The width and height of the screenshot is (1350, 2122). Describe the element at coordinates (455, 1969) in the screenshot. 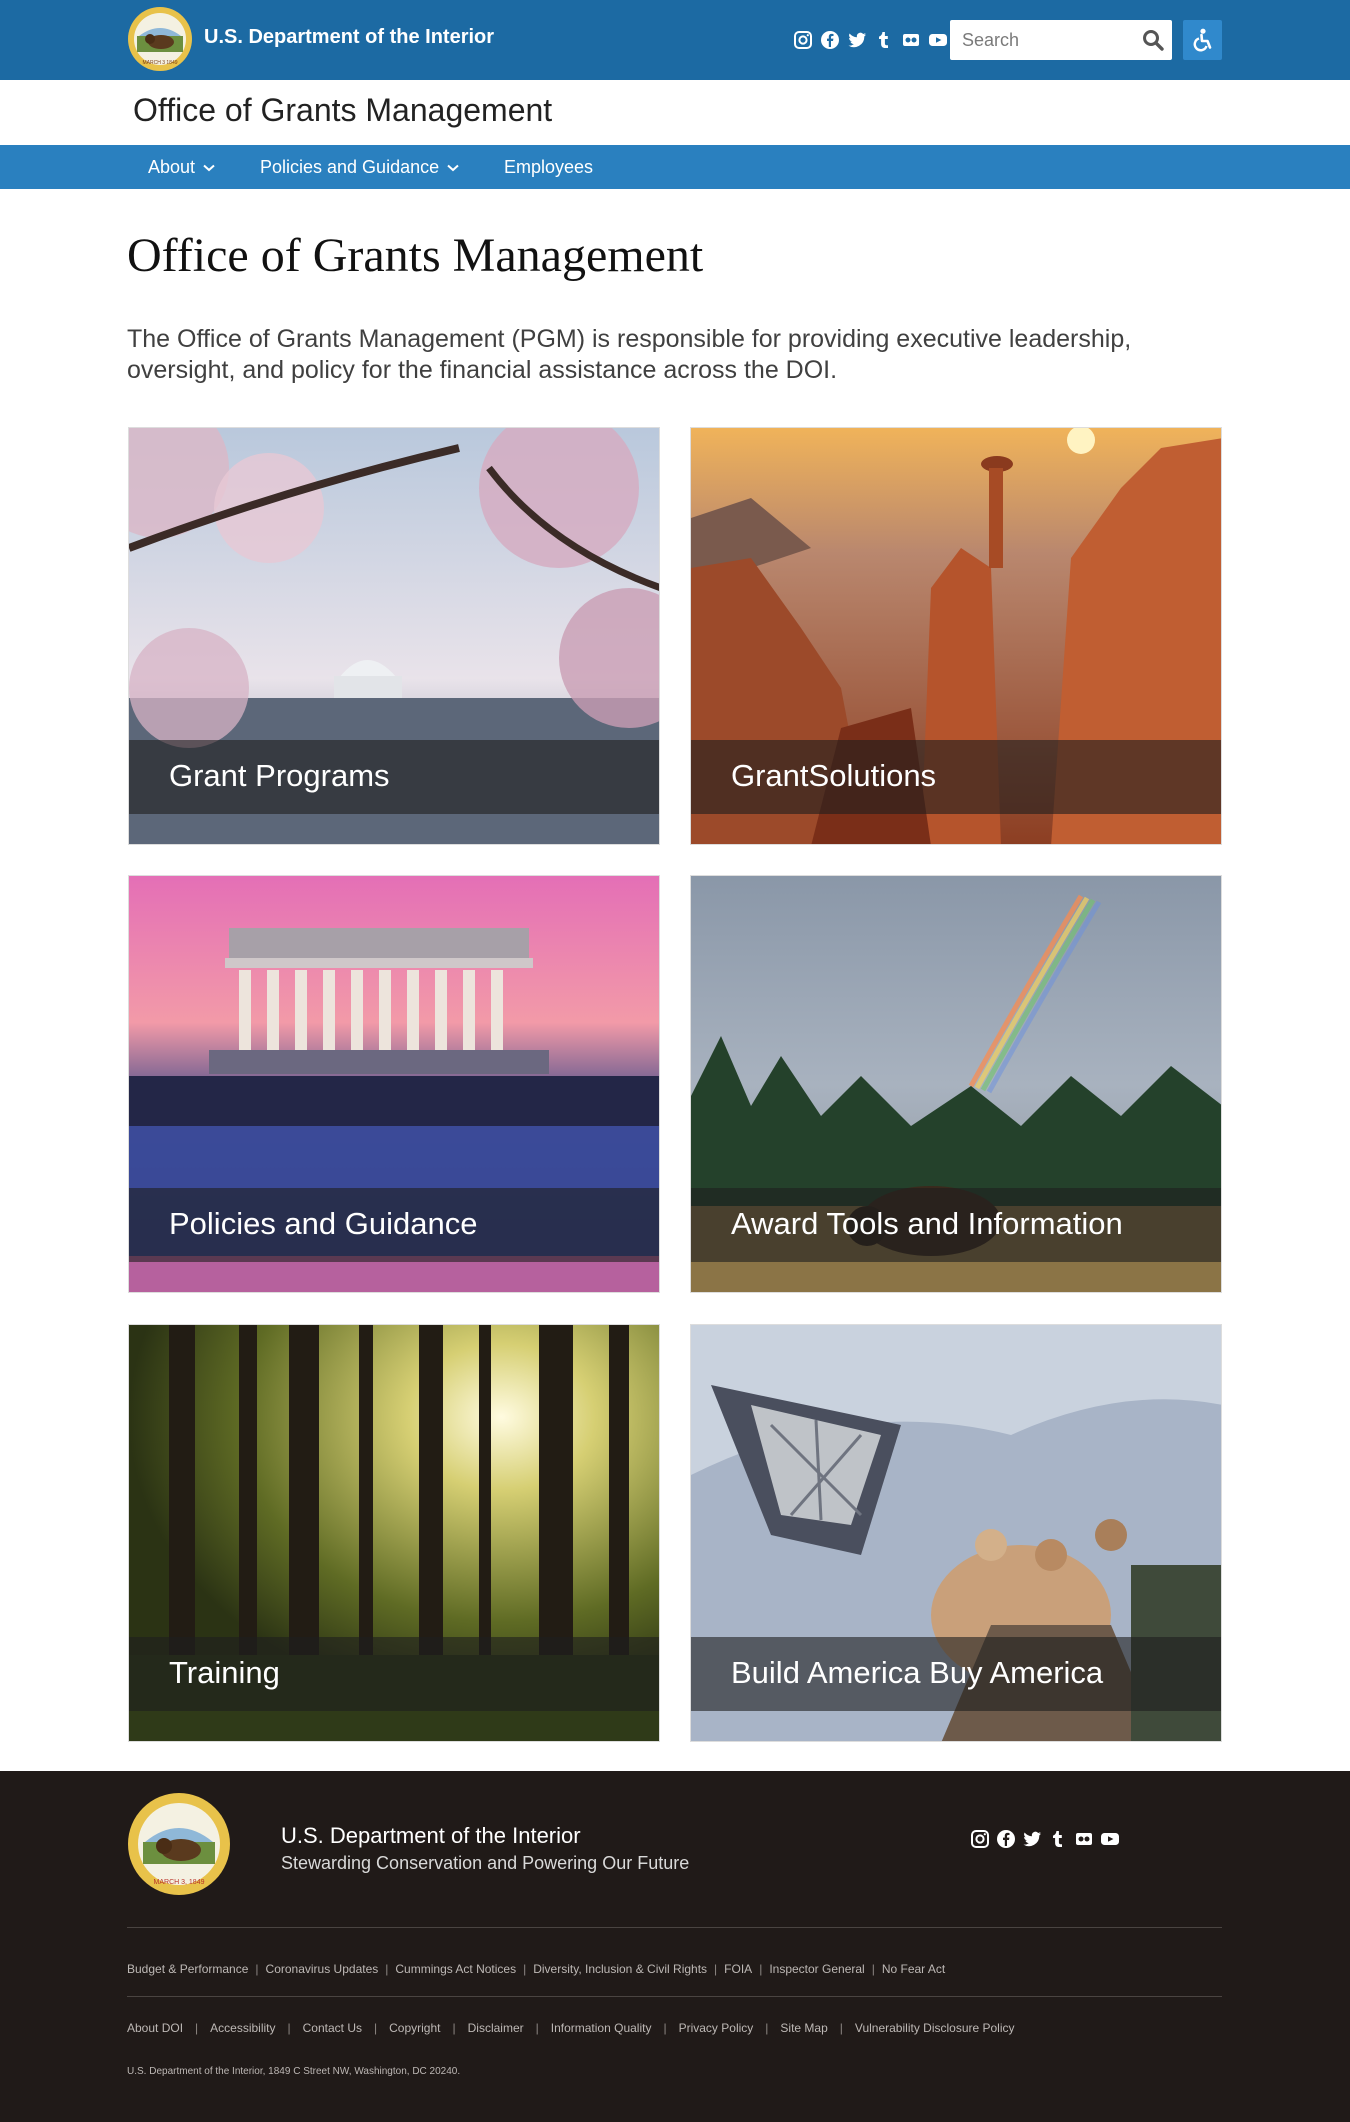

I see `footer-link-cummings-act-notices: Cummings Act Notices` at that location.